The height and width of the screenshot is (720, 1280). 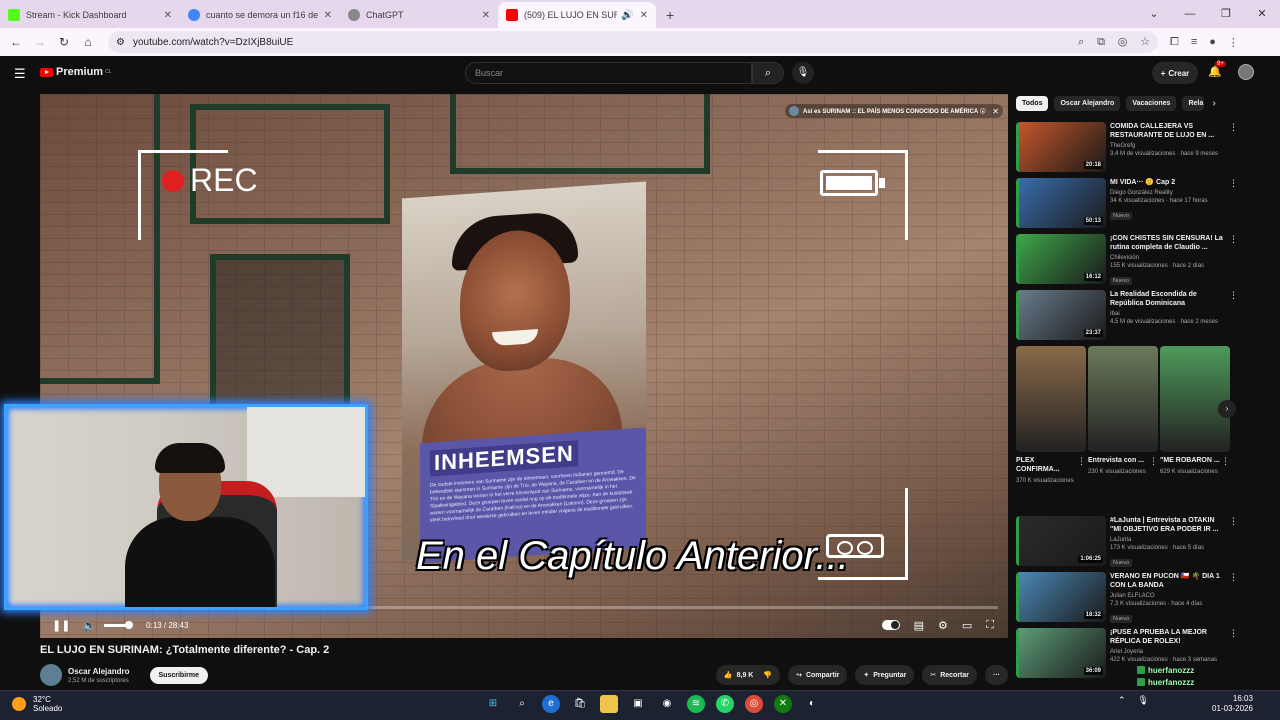 I want to click on video-thumbnail: 18:32, so click(x=1061, y=597).